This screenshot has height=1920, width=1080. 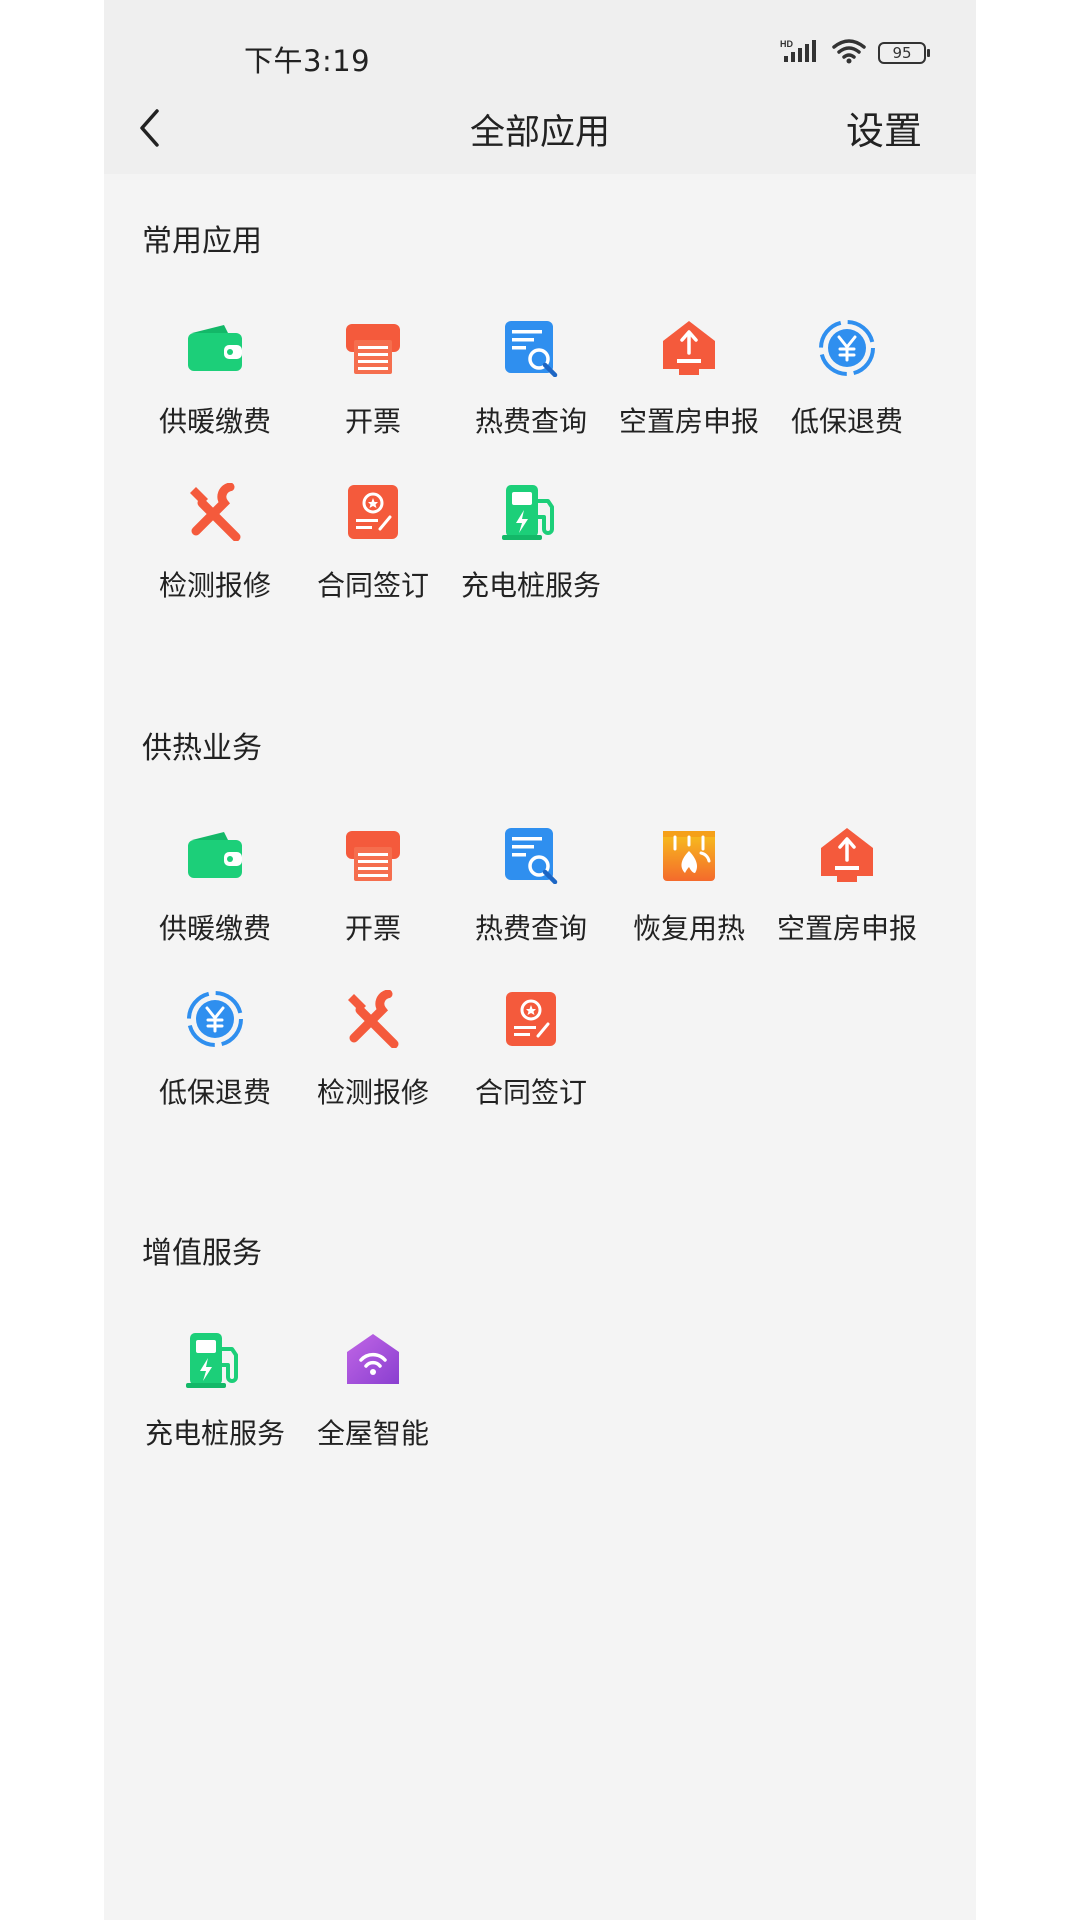 What do you see at coordinates (202, 1253) in the screenshot?
I see `section-title-value-added: 增值服务` at bounding box center [202, 1253].